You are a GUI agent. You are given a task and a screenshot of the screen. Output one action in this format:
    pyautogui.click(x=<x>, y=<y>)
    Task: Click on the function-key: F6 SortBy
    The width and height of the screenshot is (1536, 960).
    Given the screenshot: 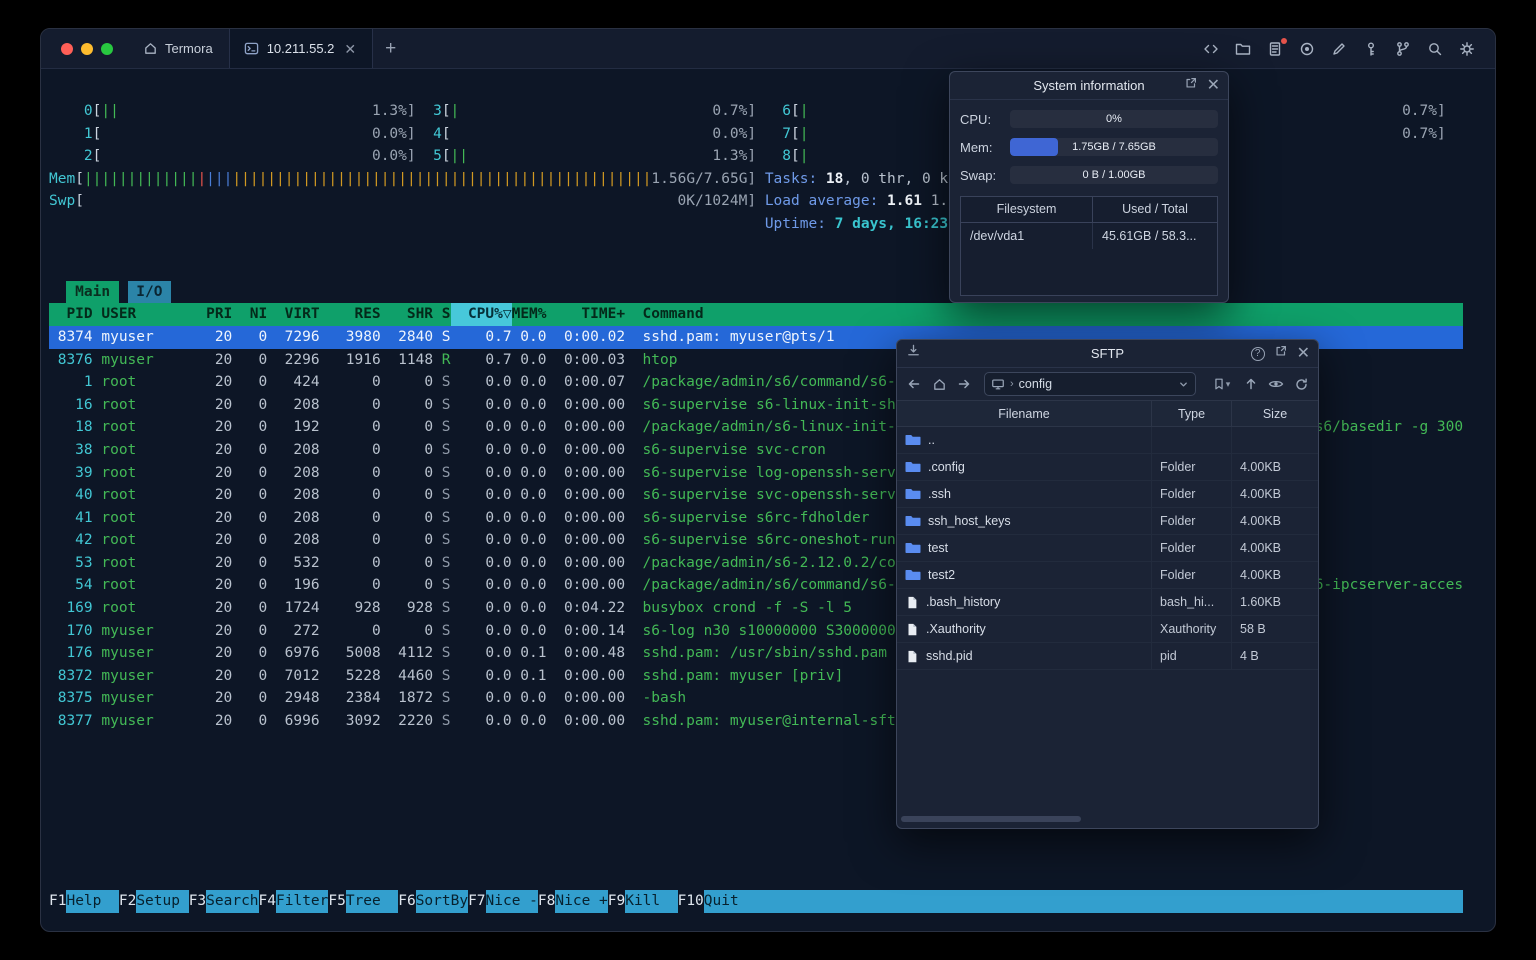 What is the action you would take?
    pyautogui.click(x=433, y=901)
    